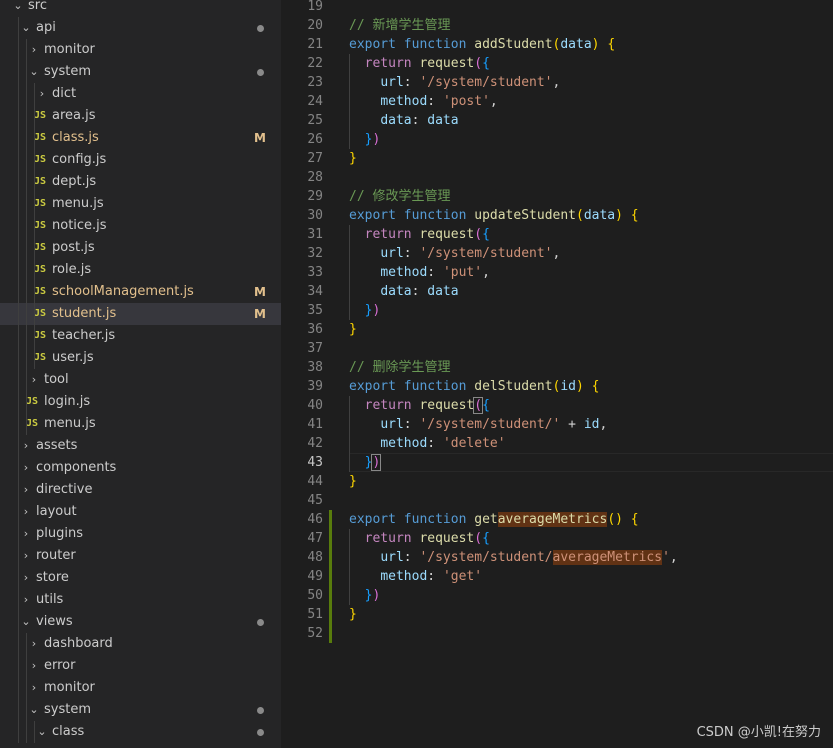 The width and height of the screenshot is (833, 748). I want to click on file-item: JS user.js, so click(140, 358).